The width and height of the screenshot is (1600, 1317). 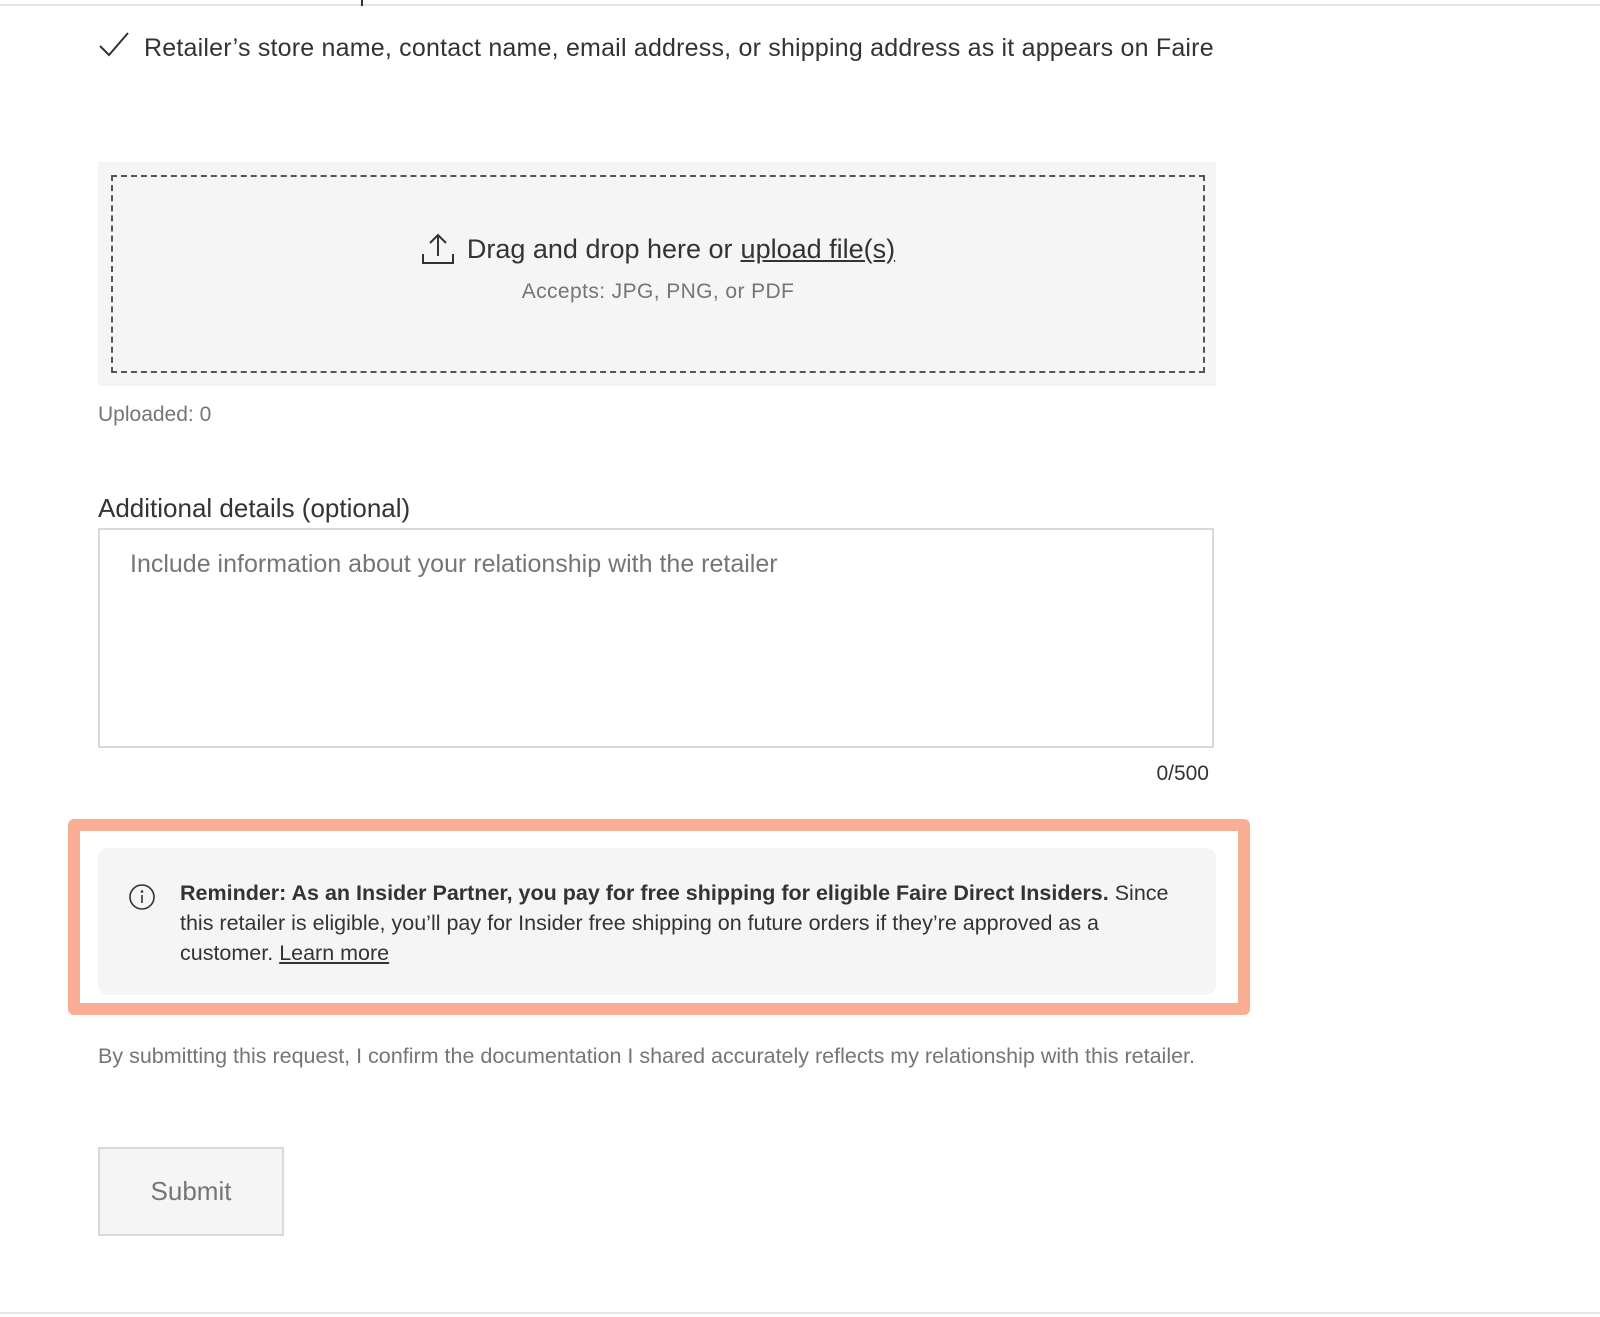 What do you see at coordinates (114, 44) in the screenshot?
I see `check-icon` at bounding box center [114, 44].